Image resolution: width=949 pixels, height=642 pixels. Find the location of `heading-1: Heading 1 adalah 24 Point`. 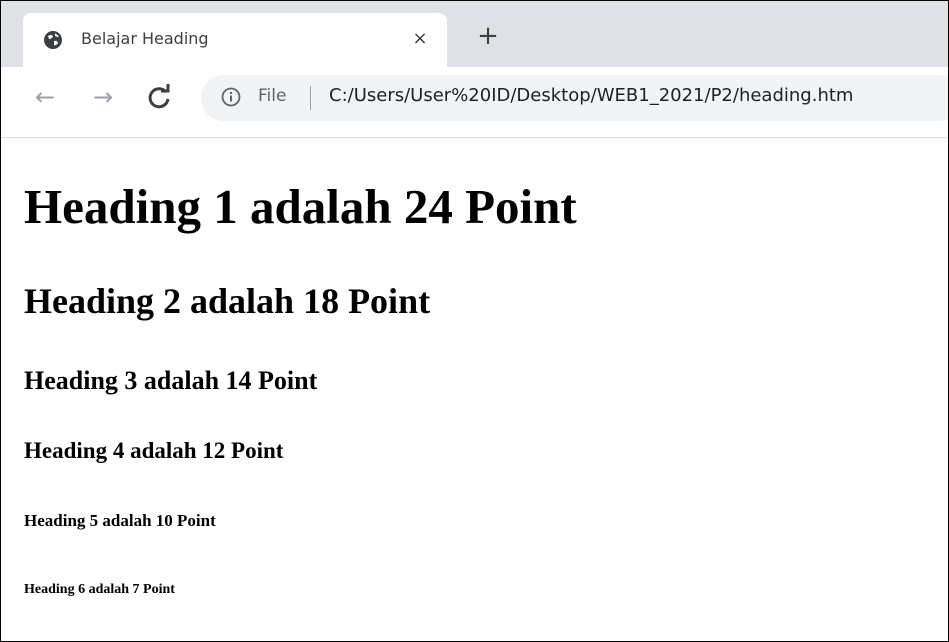

heading-1: Heading 1 adalah 24 Point is located at coordinates (300, 206).